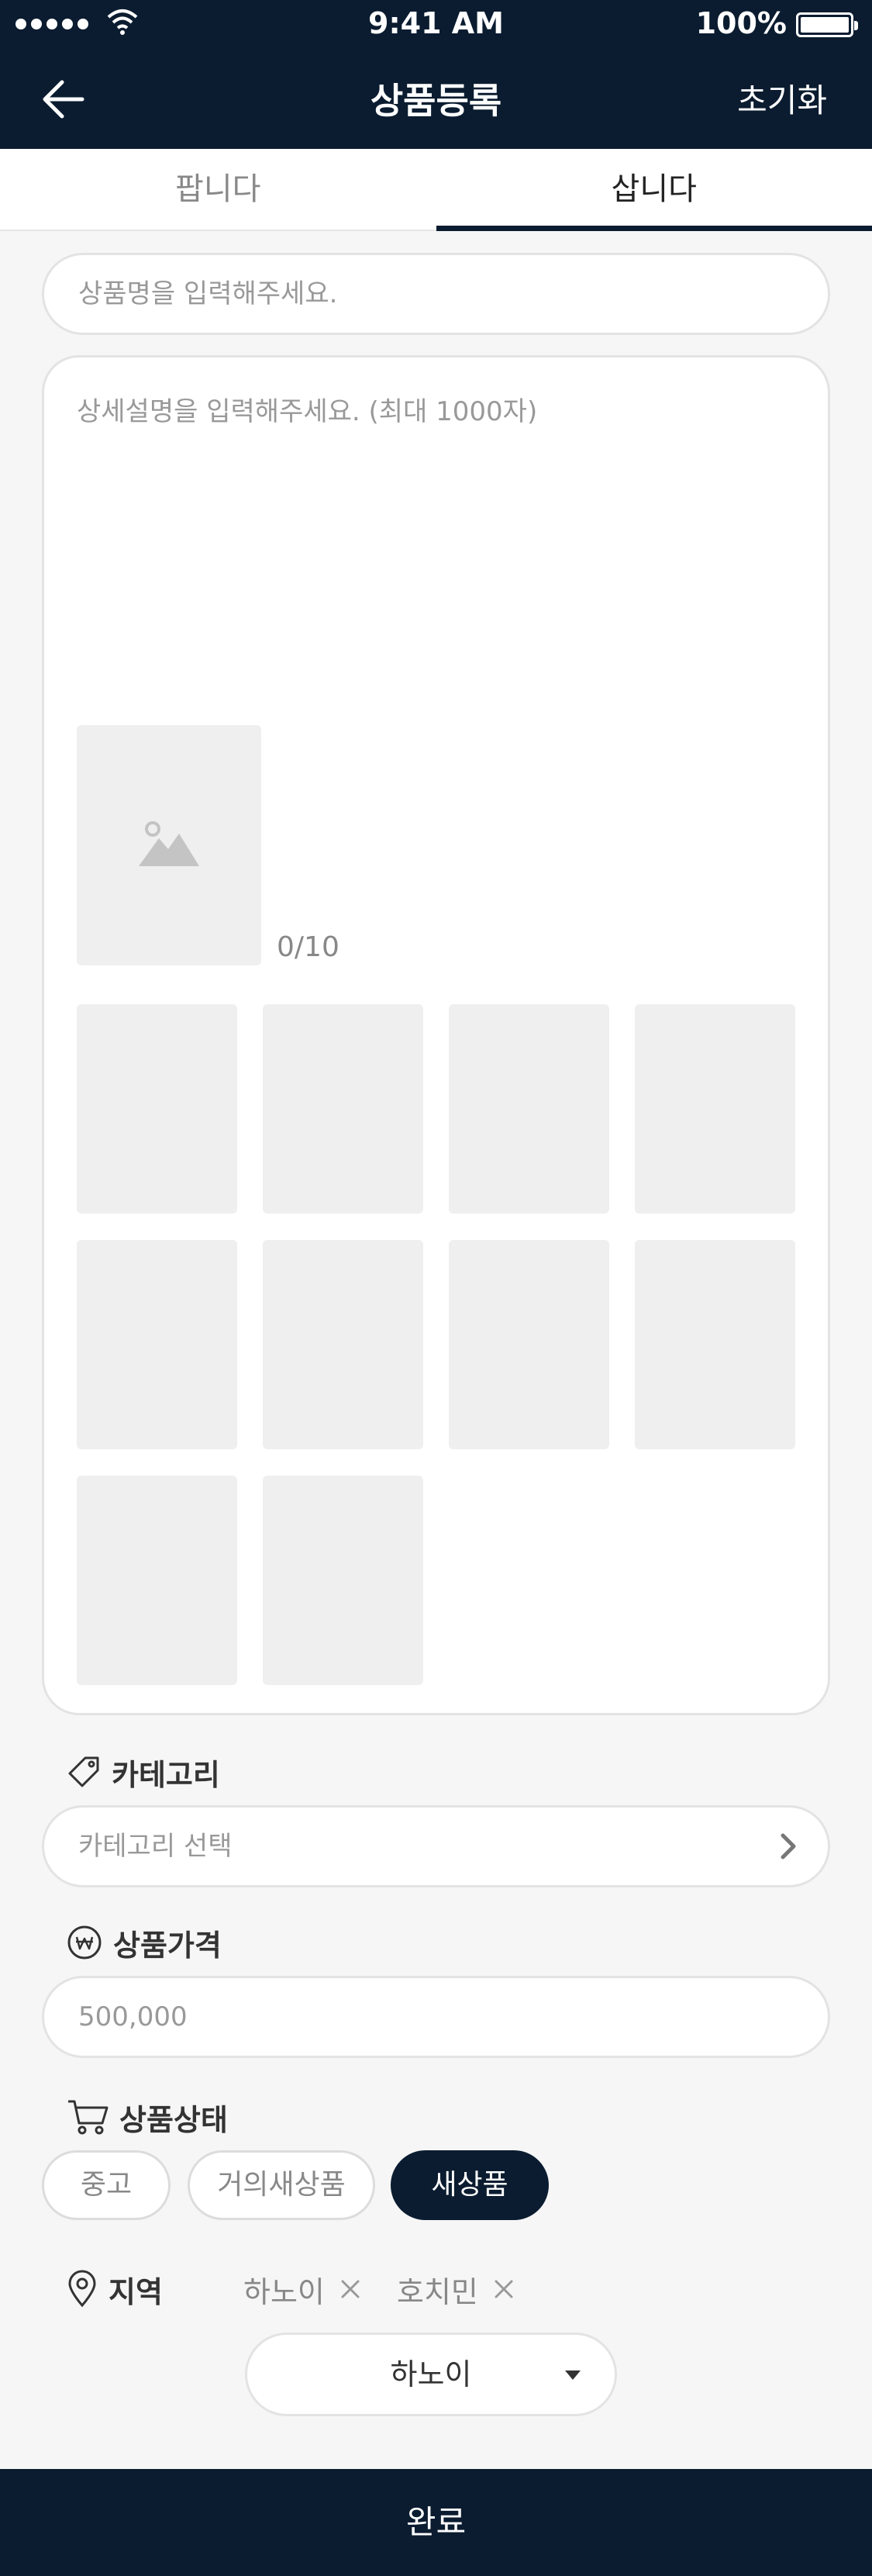  Describe the element at coordinates (436, 294) in the screenshot. I see `product-name-input: 상품명을 입력해주세요.` at that location.